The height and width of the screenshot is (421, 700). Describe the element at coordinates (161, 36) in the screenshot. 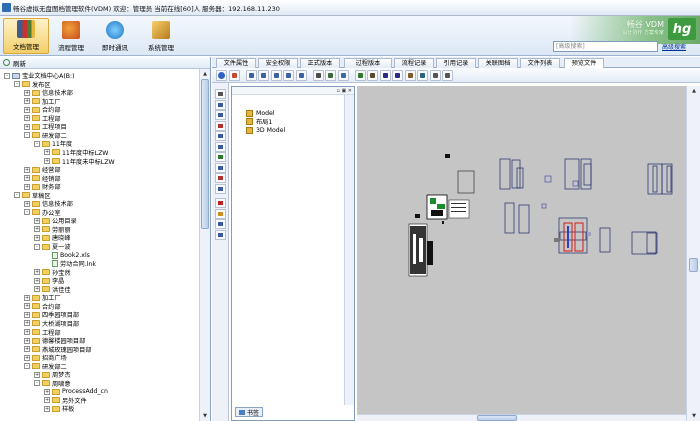

I see `toolbar-button-system-admin: 系统管理` at that location.